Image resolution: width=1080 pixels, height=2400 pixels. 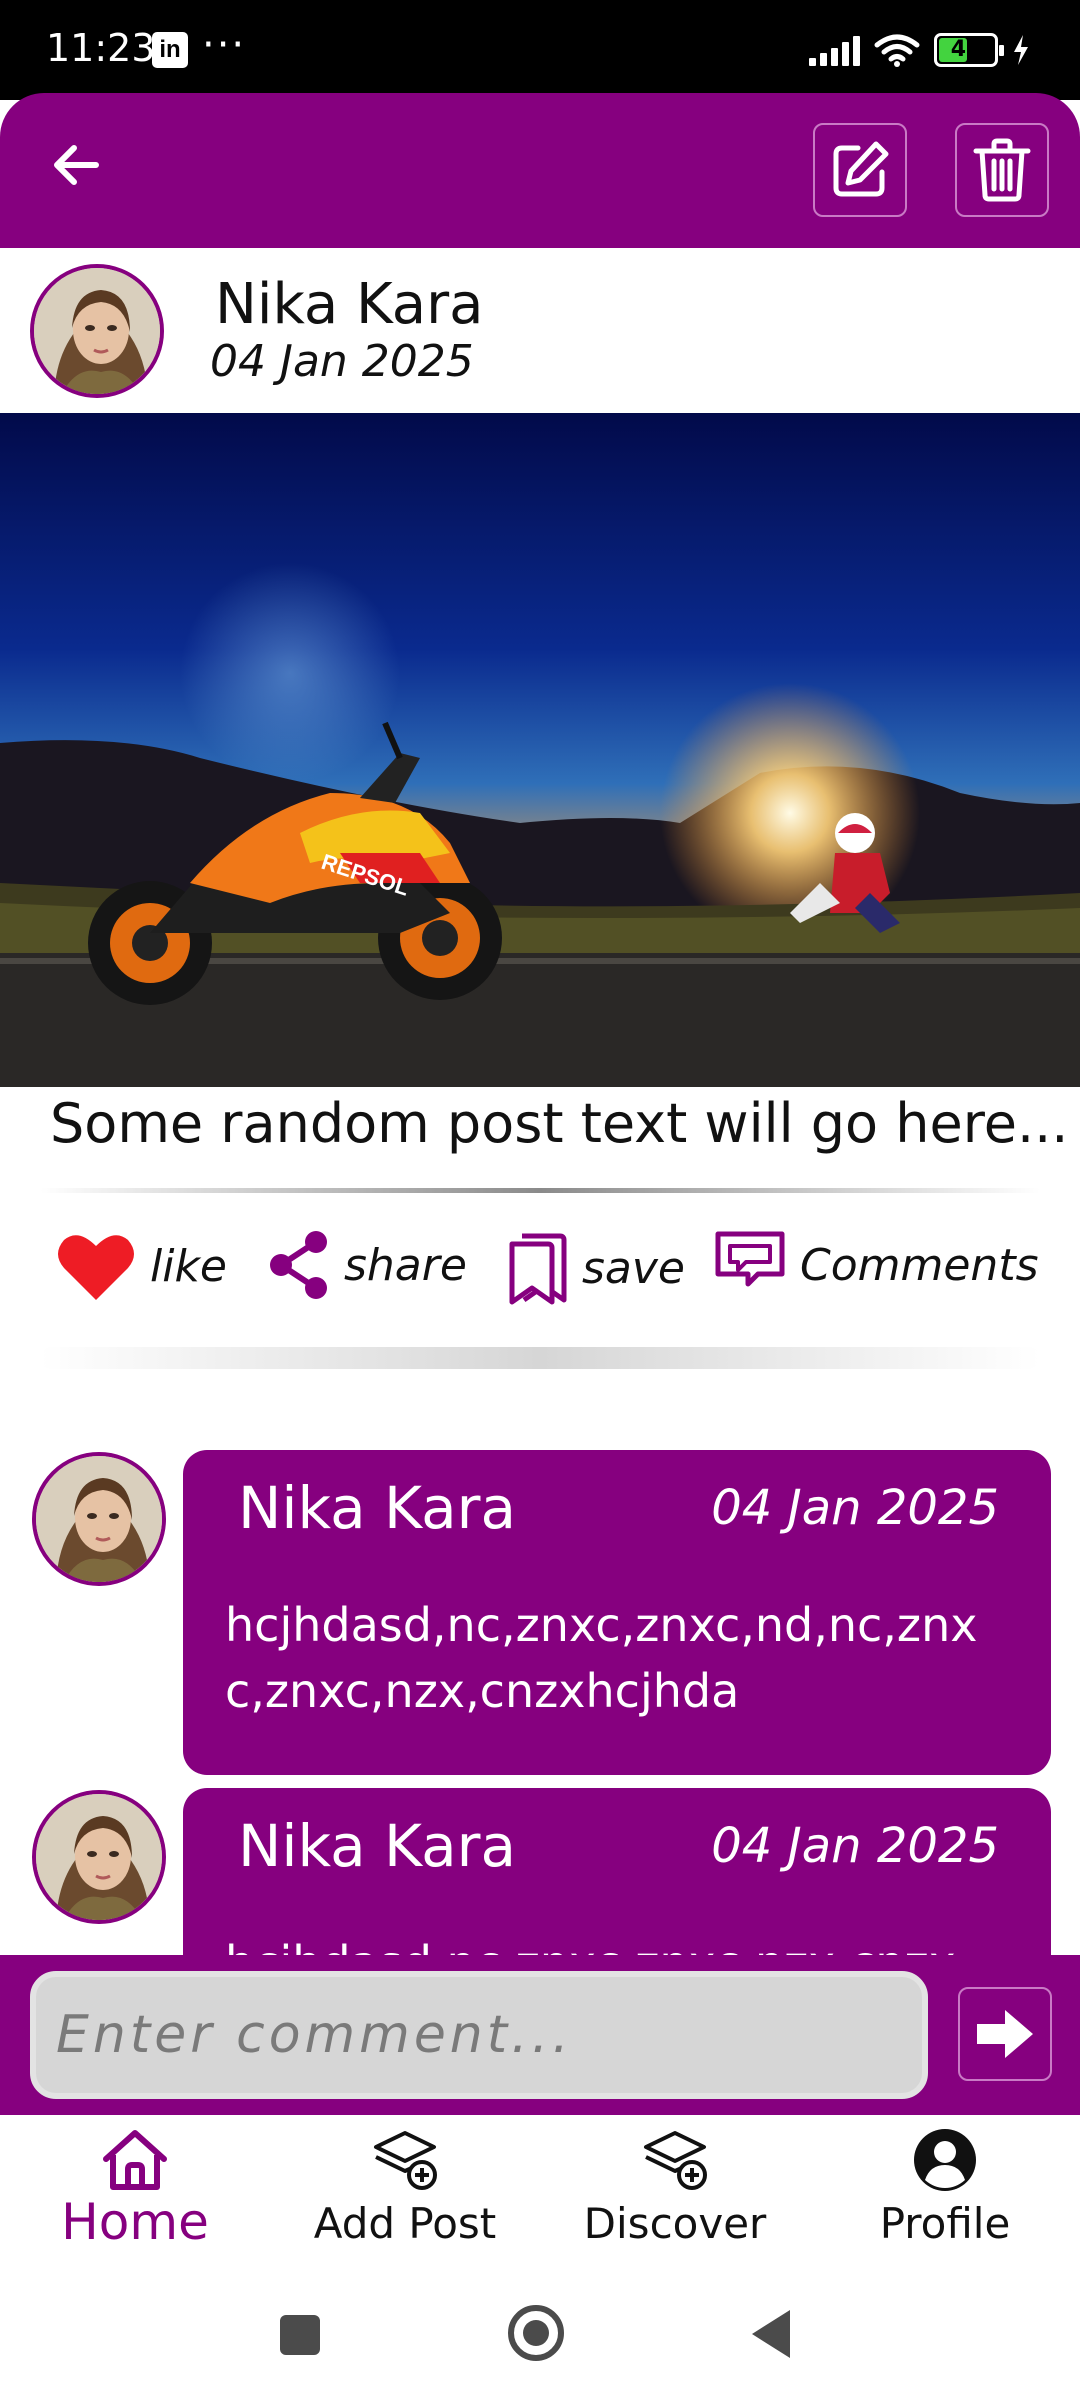 What do you see at coordinates (966, 49) in the screenshot?
I see `battery-level: 48` at bounding box center [966, 49].